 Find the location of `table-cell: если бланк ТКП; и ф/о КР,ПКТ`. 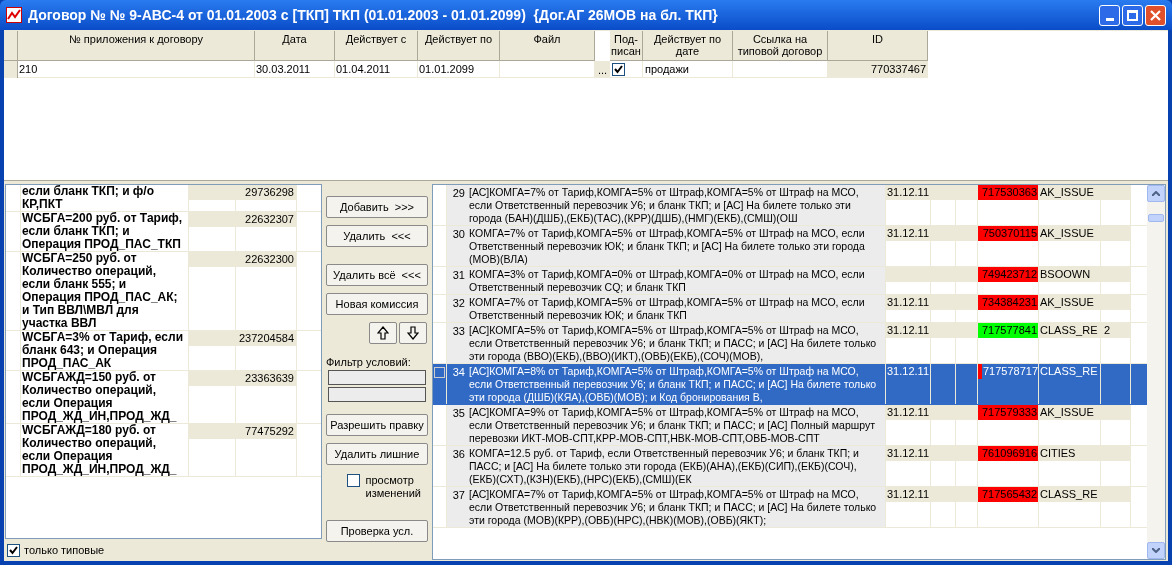

table-cell: если бланк ТКП; и ф/о КР,ПКТ is located at coordinates (105, 198).